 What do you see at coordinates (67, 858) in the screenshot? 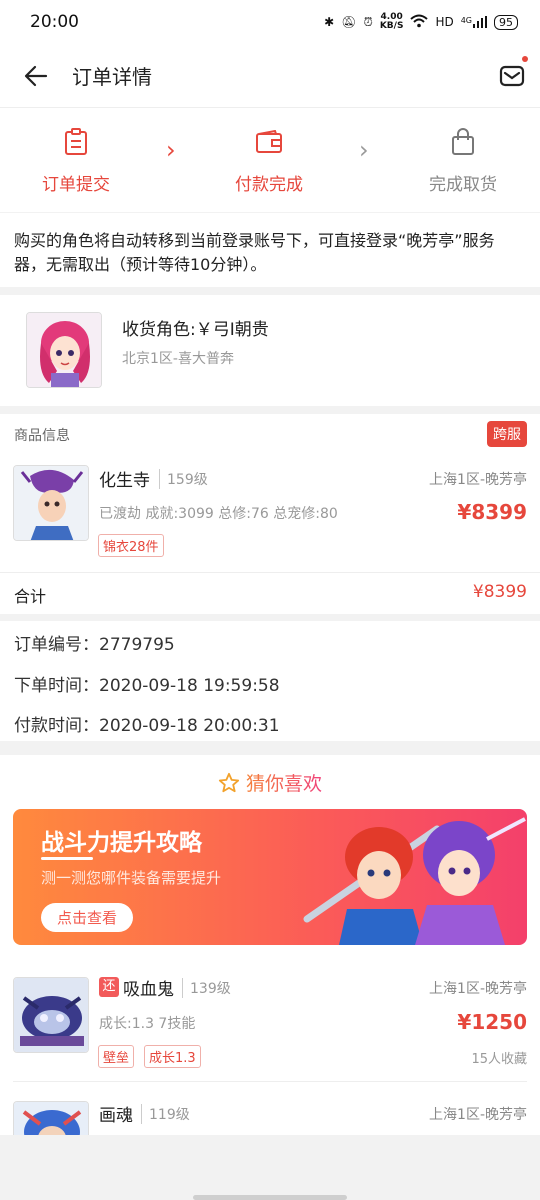
I see `banner-underline` at bounding box center [67, 858].